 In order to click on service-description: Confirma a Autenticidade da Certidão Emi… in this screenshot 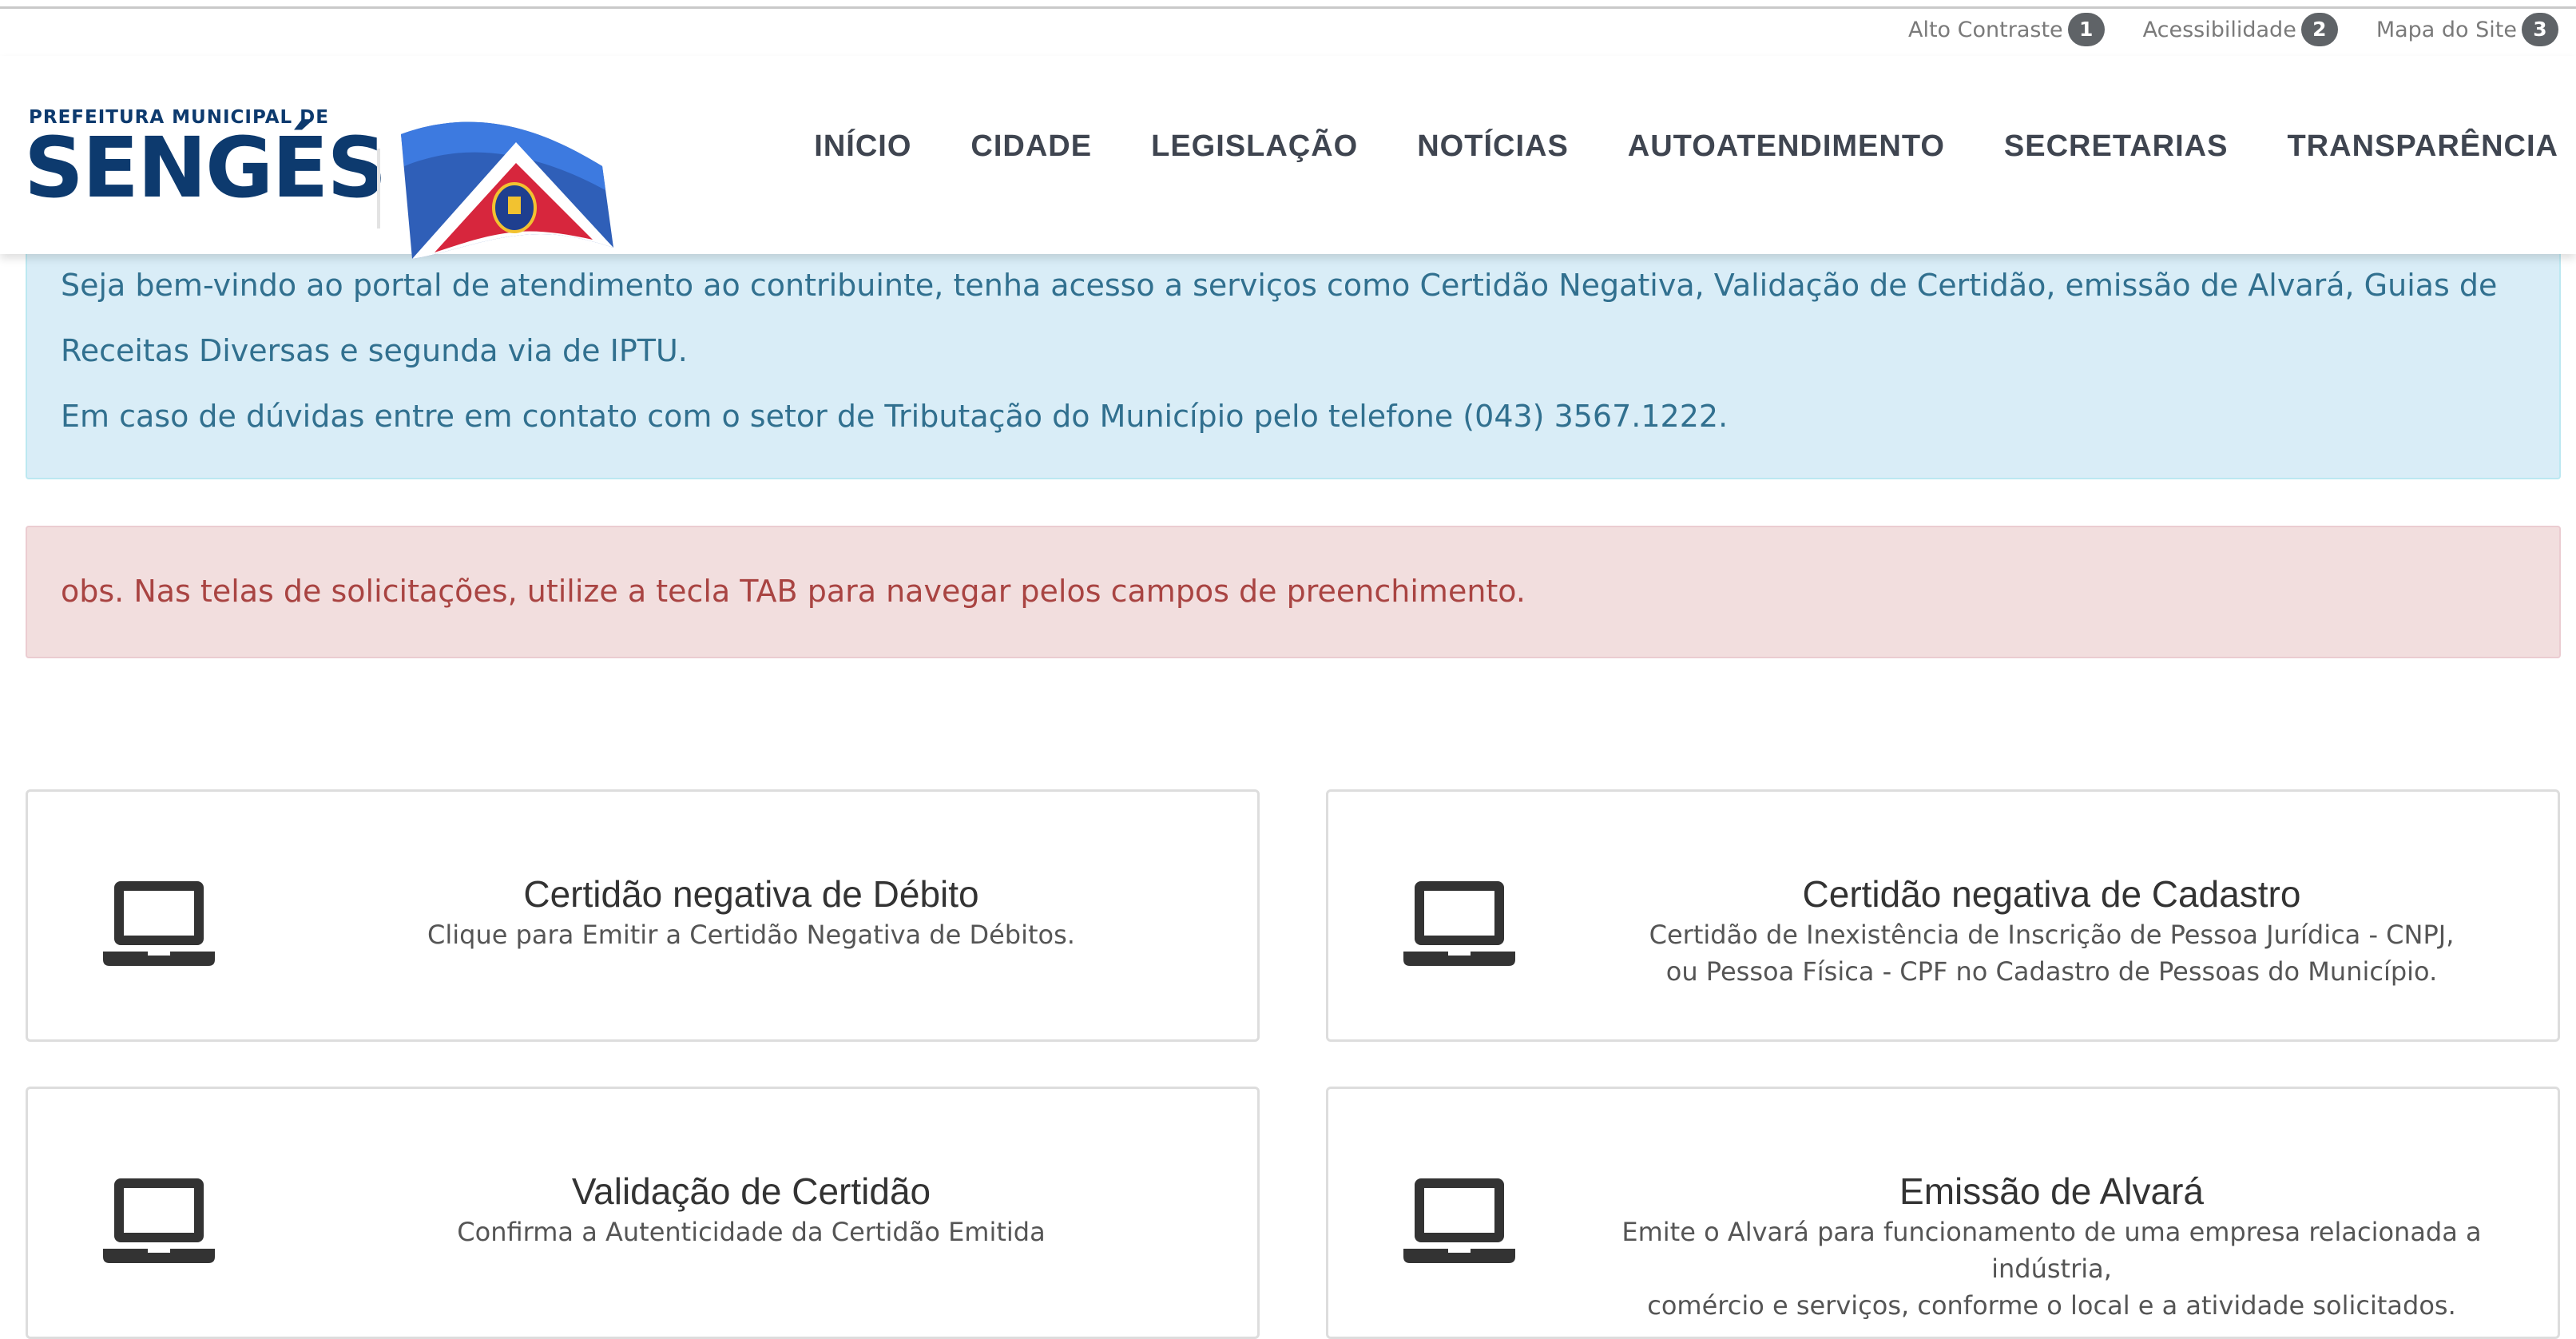, I will do `click(751, 1232)`.